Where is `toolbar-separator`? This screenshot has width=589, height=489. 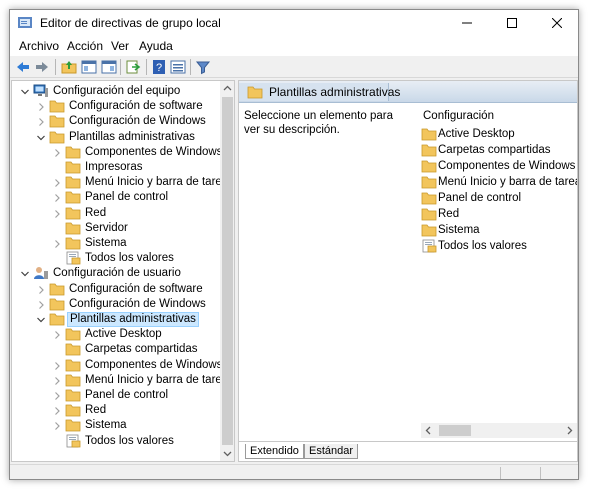 toolbar-separator is located at coordinates (55, 67).